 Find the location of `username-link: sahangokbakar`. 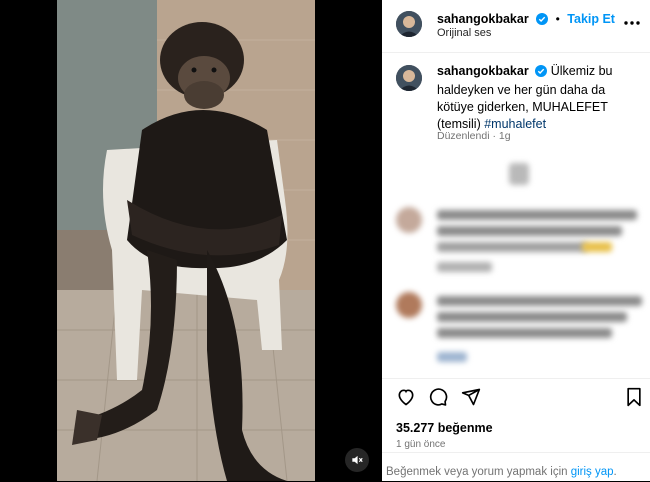

username-link: sahangokbakar is located at coordinates (483, 19).